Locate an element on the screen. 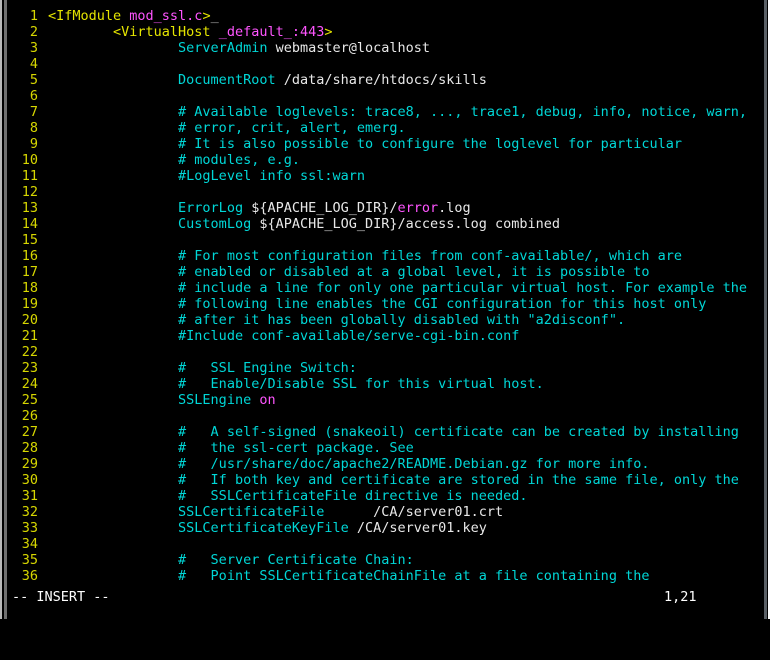 The height and width of the screenshot is (660, 770). left-scrollbar-edge is located at coordinates (1, 309).